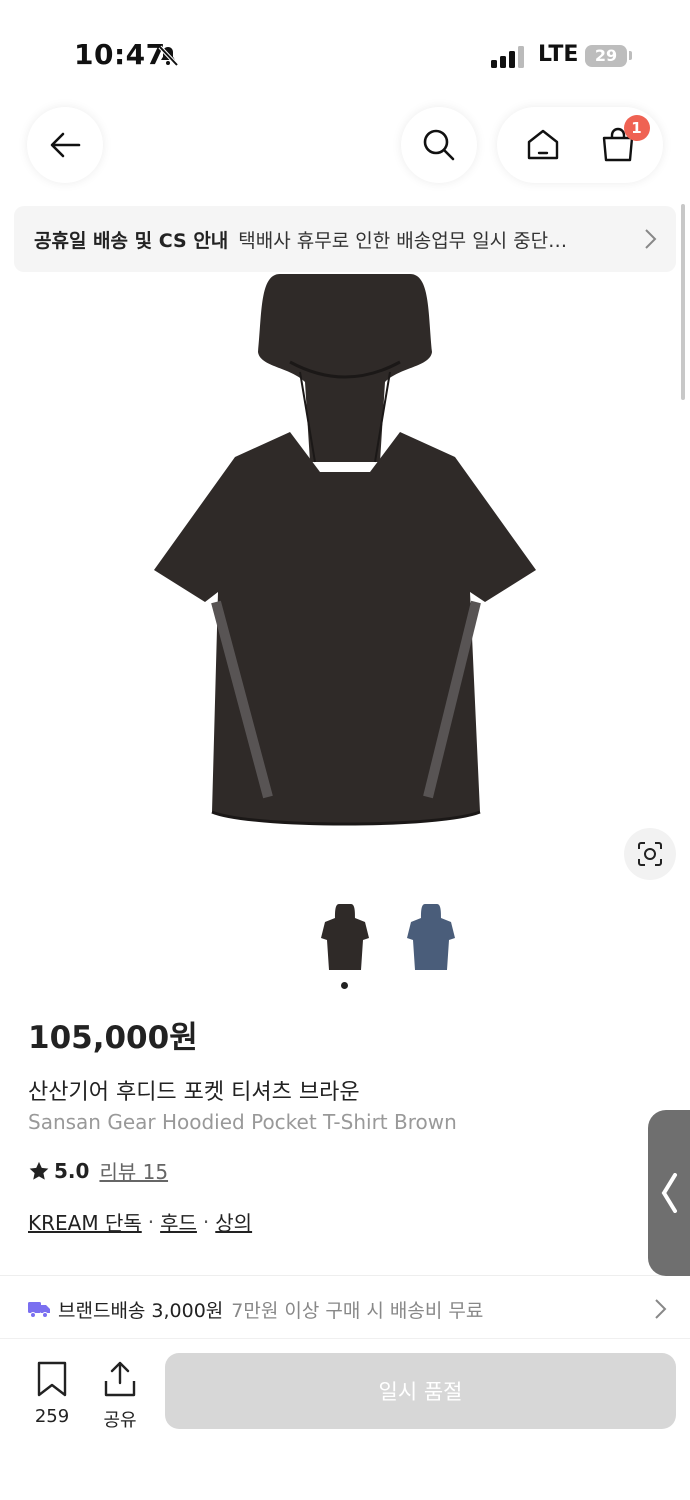  What do you see at coordinates (39, 1310) in the screenshot?
I see `delivery-truck-icon` at bounding box center [39, 1310].